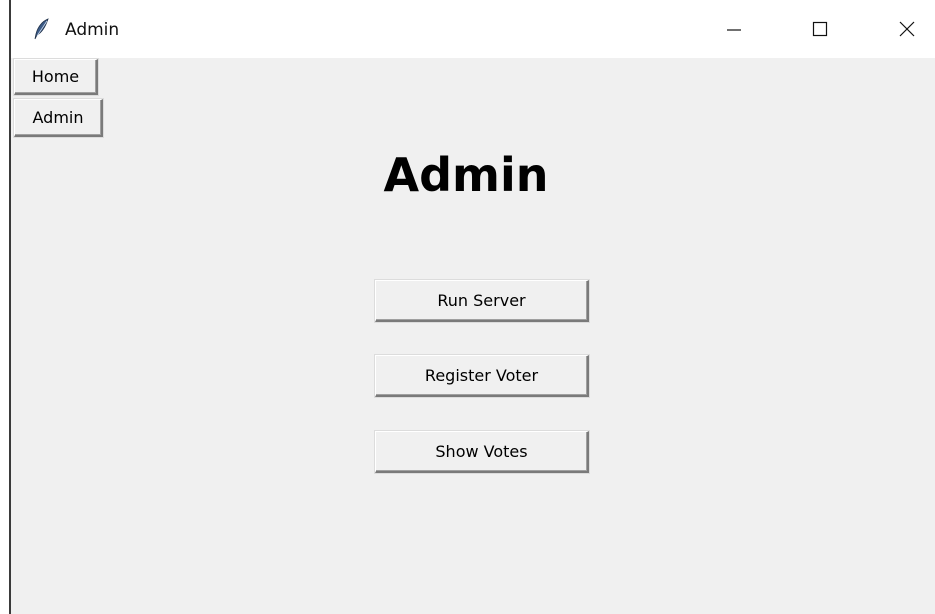  I want to click on register-voter-button: Register Voter, so click(482, 376).